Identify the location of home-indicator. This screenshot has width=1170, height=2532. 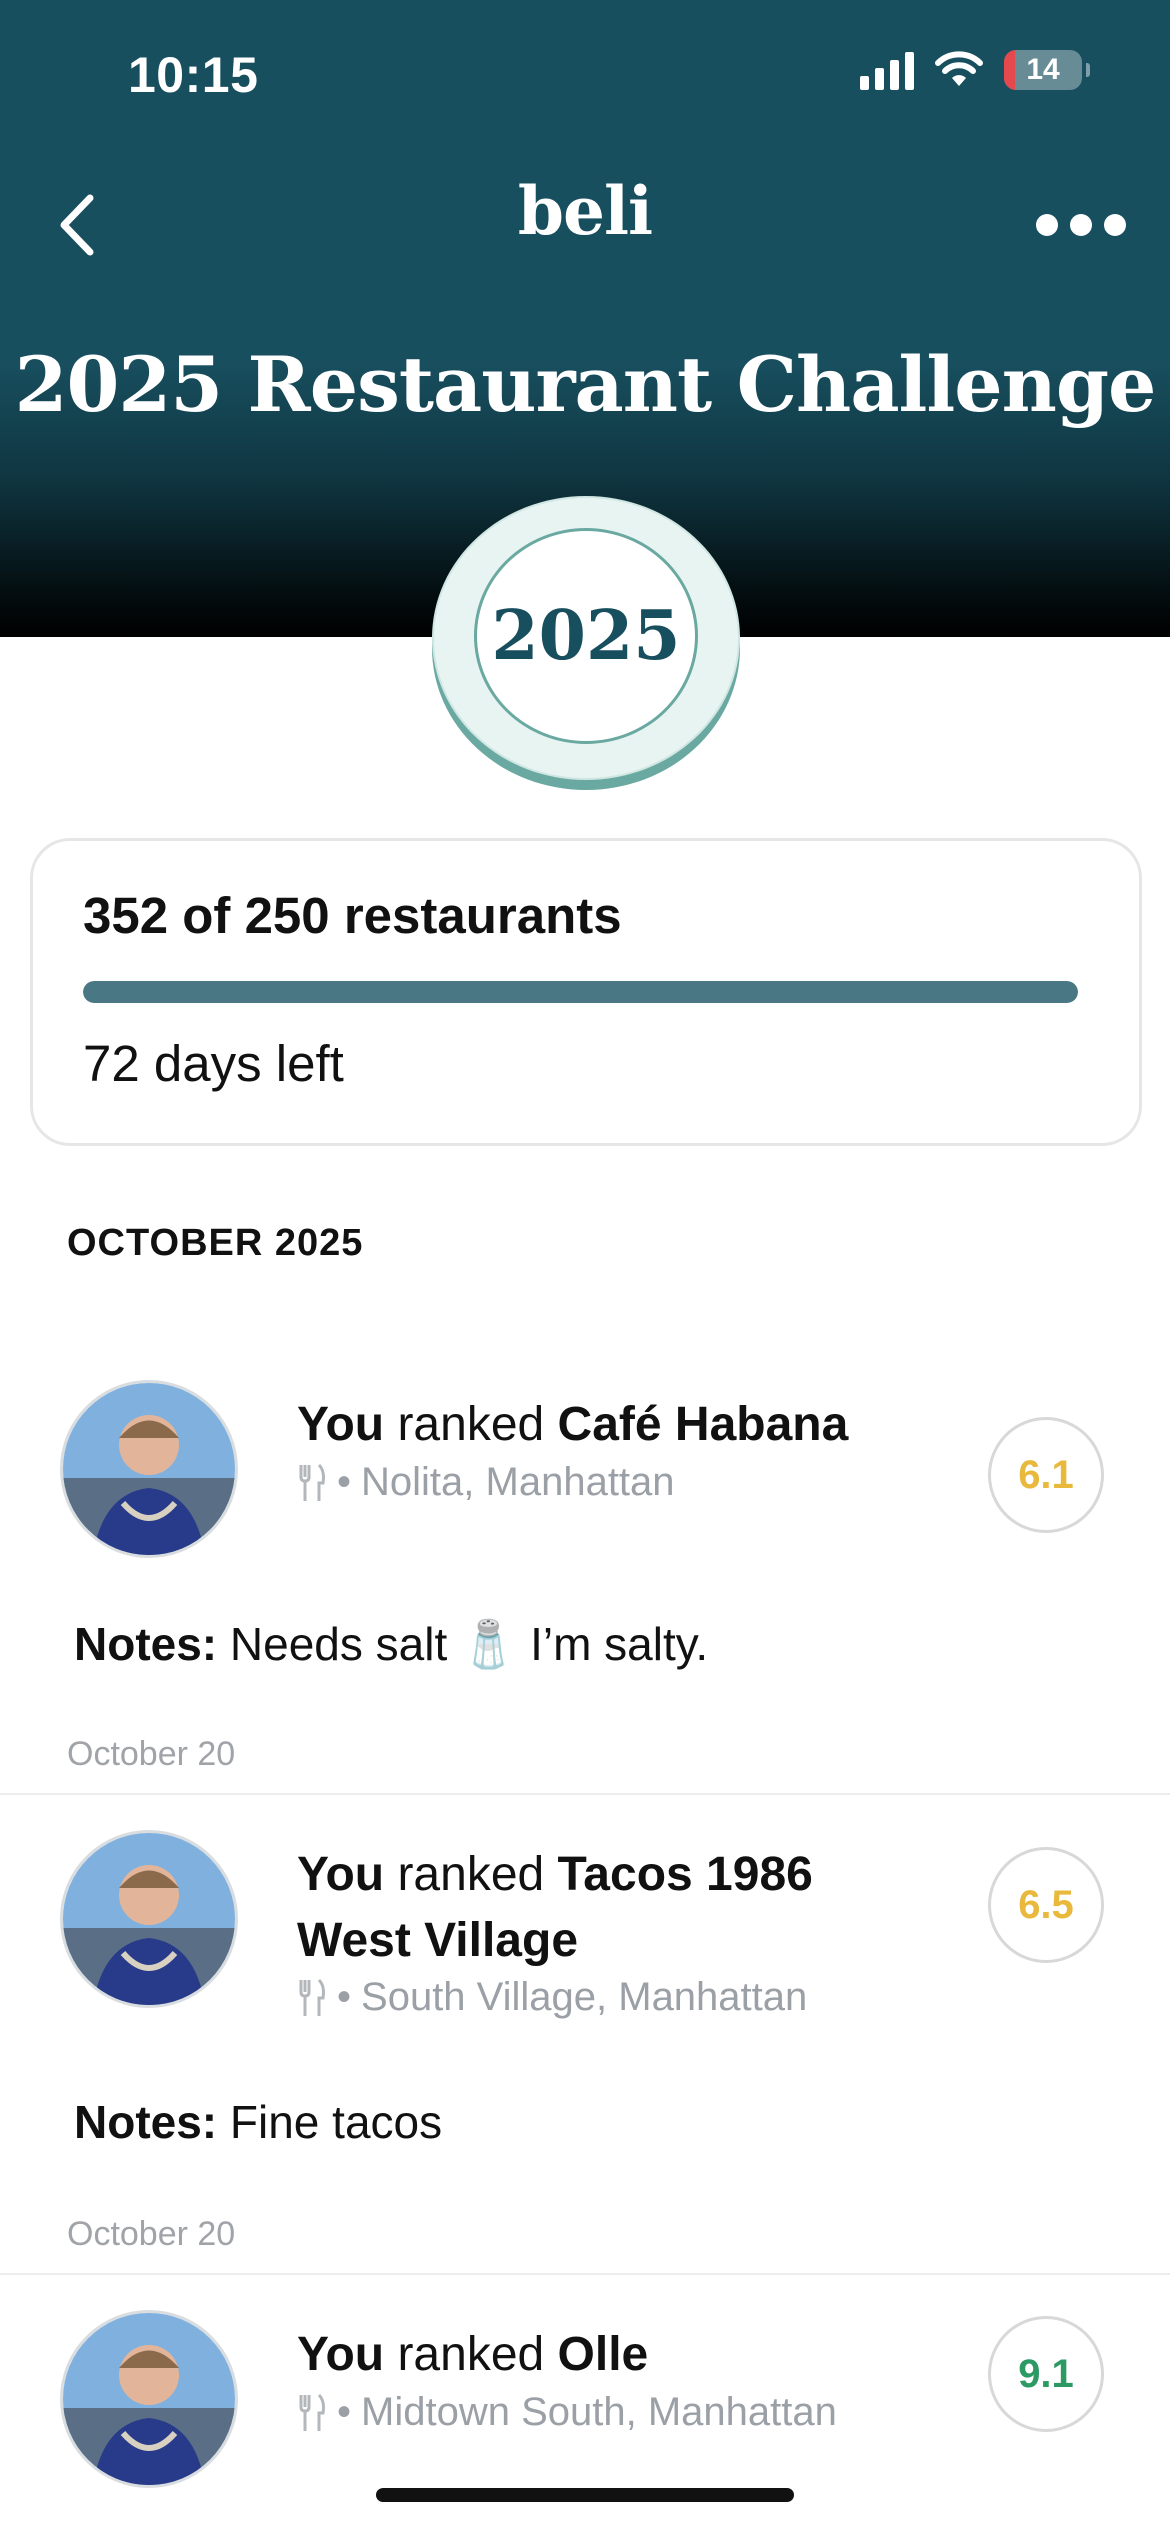
(585, 2495).